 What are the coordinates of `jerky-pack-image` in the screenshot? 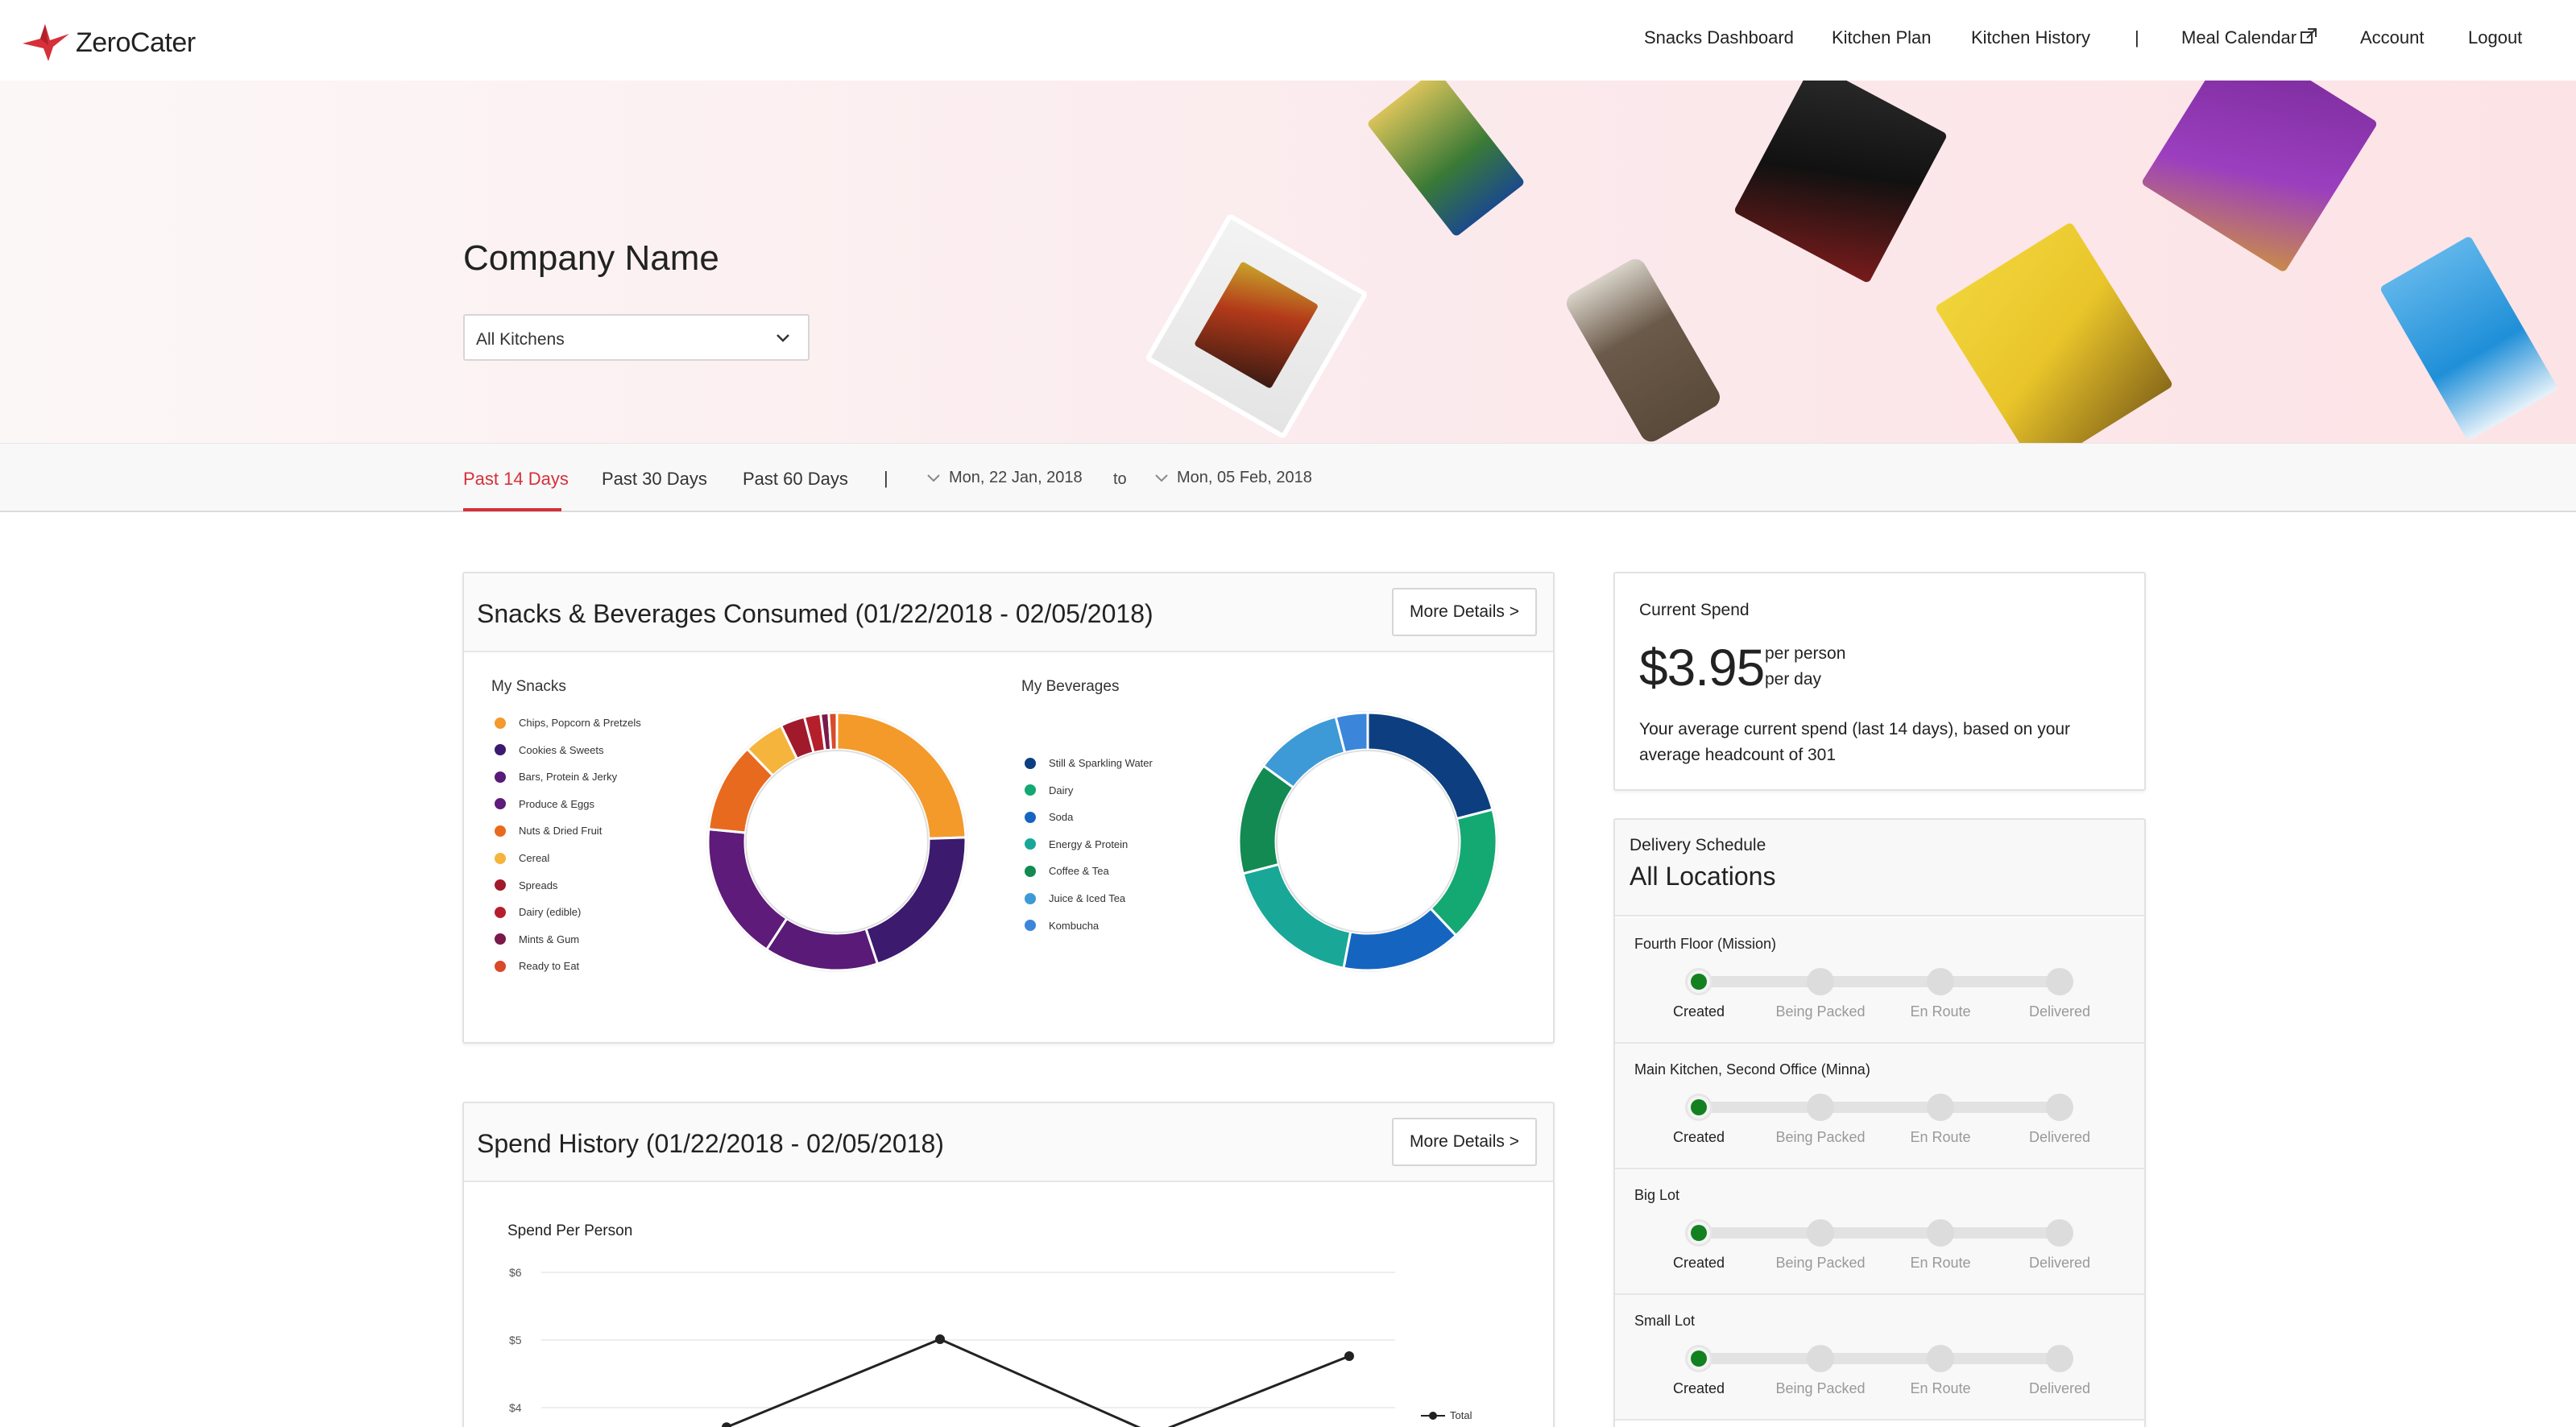 It's located at (1256, 326).